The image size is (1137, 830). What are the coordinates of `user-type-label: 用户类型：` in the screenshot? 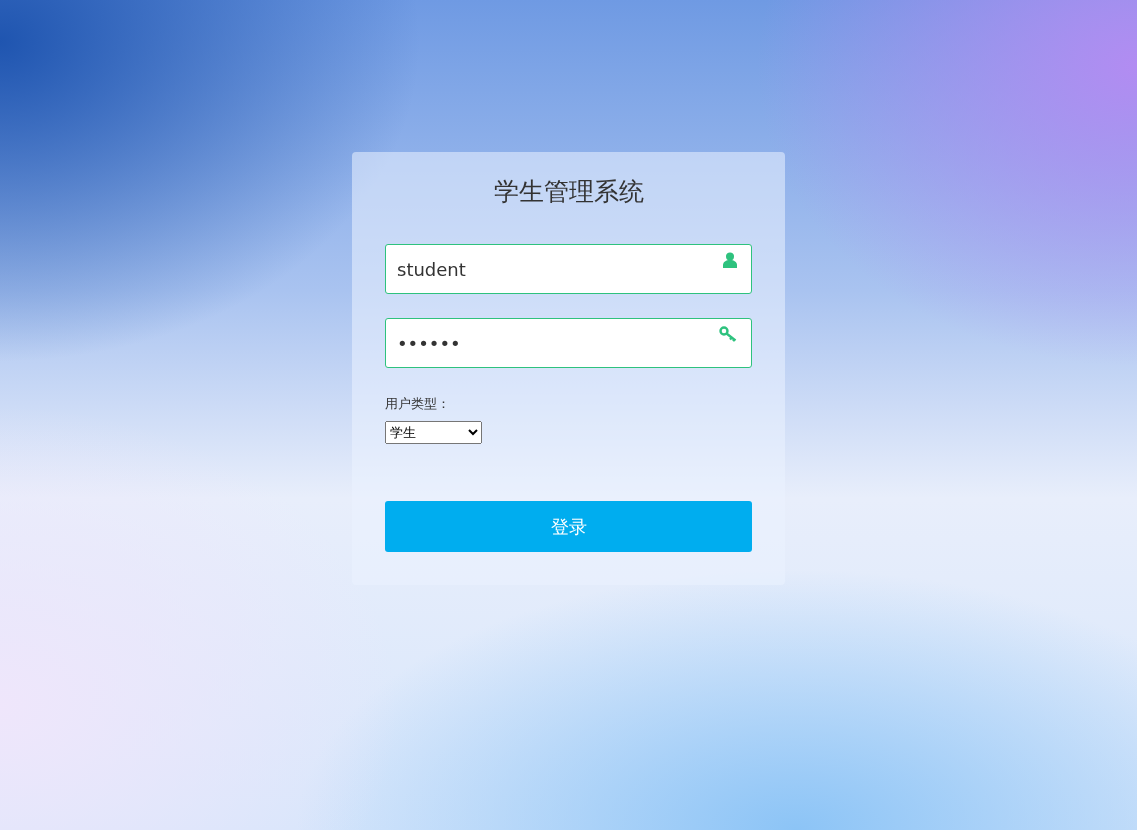 It's located at (417, 404).